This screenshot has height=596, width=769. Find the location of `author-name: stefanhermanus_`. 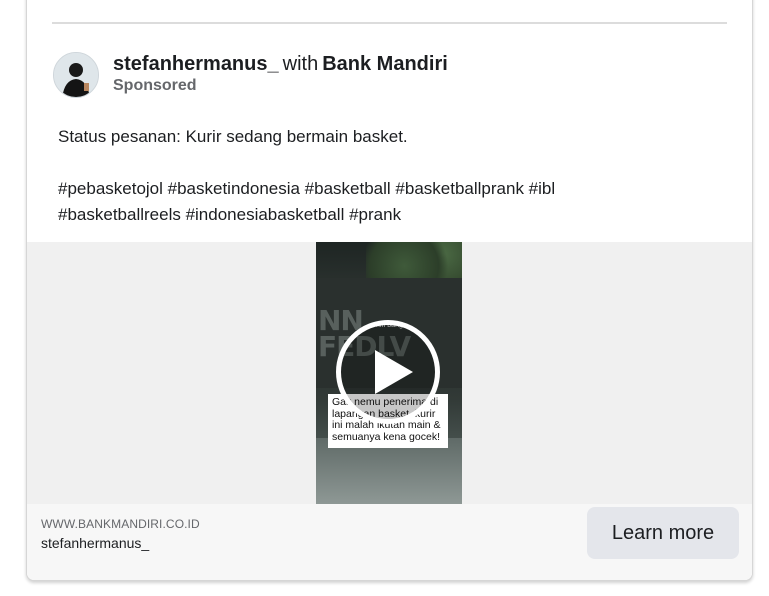

author-name: stefanhermanus_ is located at coordinates (196, 64).